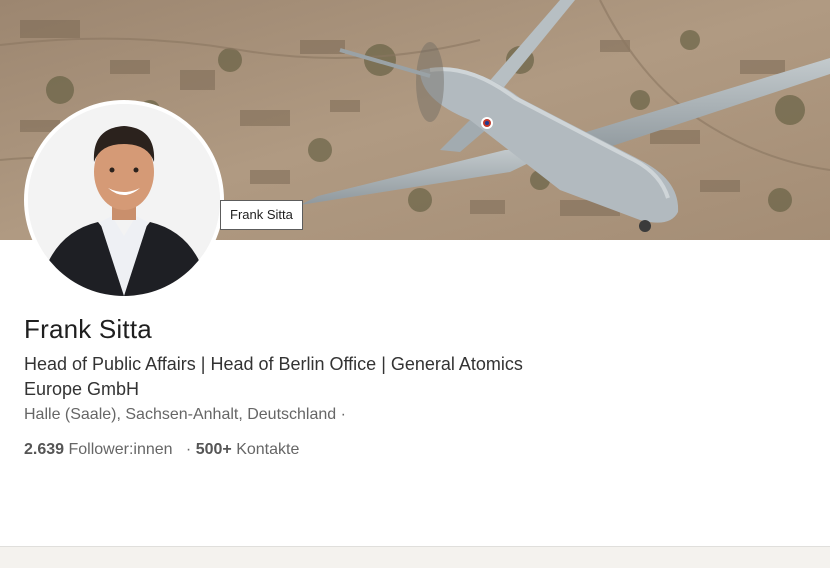 This screenshot has height=568, width=830. Describe the element at coordinates (44, 449) in the screenshot. I see `followers-count: 2.639` at that location.